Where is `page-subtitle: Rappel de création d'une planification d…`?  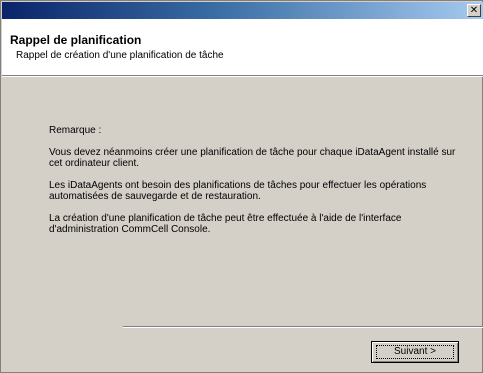
page-subtitle: Rappel de création d'une planification d… is located at coordinates (120, 55).